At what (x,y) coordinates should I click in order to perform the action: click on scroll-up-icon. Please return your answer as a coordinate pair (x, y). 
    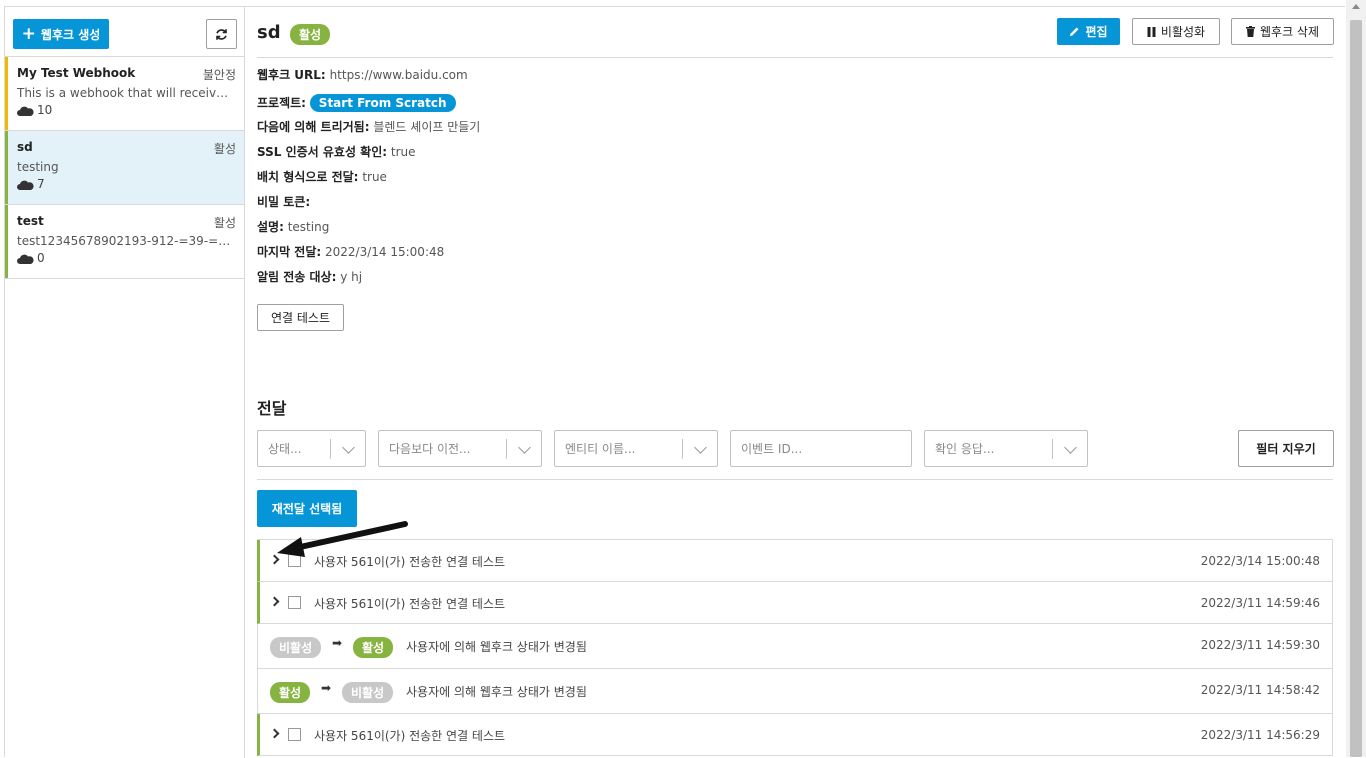
    Looking at the image, I should click on (1356, 6).